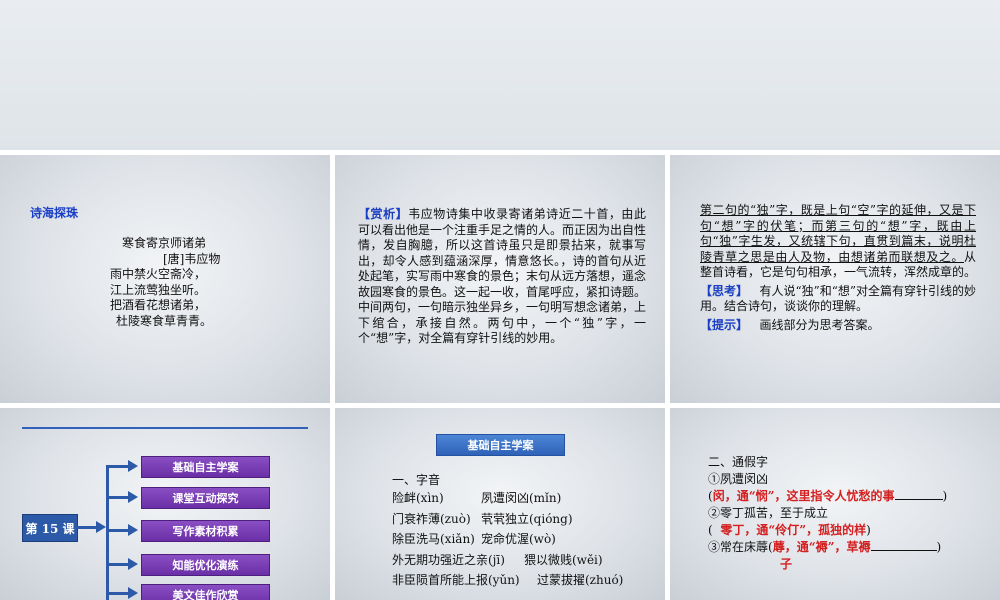 The image size is (1000, 600). Describe the element at coordinates (205, 467) in the screenshot. I see `menu-item-basic-study: 基础自主学案` at that location.